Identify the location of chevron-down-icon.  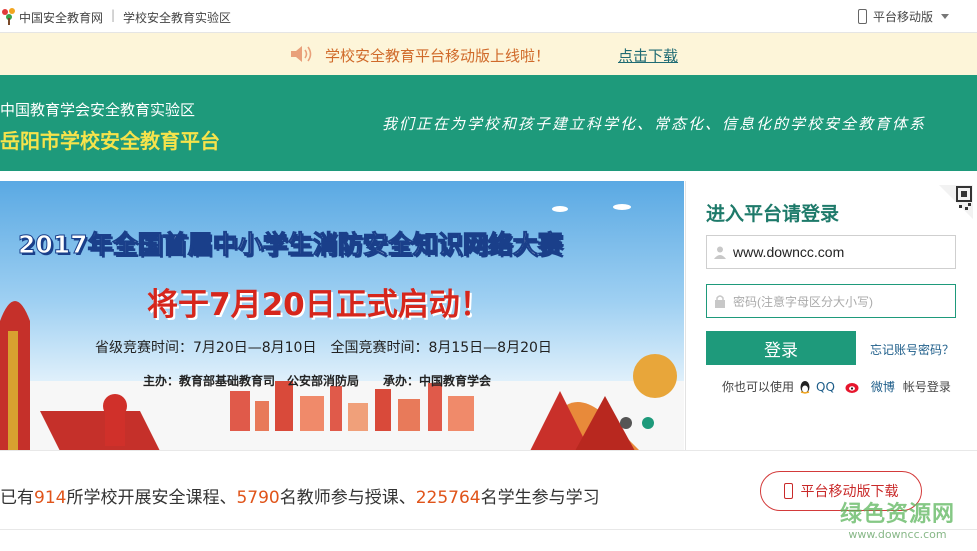
(945, 16).